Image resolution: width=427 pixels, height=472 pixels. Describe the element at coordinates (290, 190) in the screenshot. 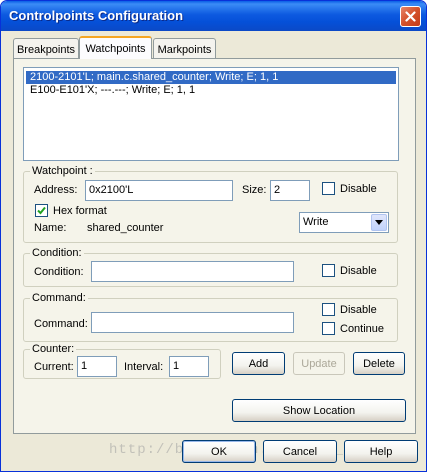

I see `size-input: 2` at that location.